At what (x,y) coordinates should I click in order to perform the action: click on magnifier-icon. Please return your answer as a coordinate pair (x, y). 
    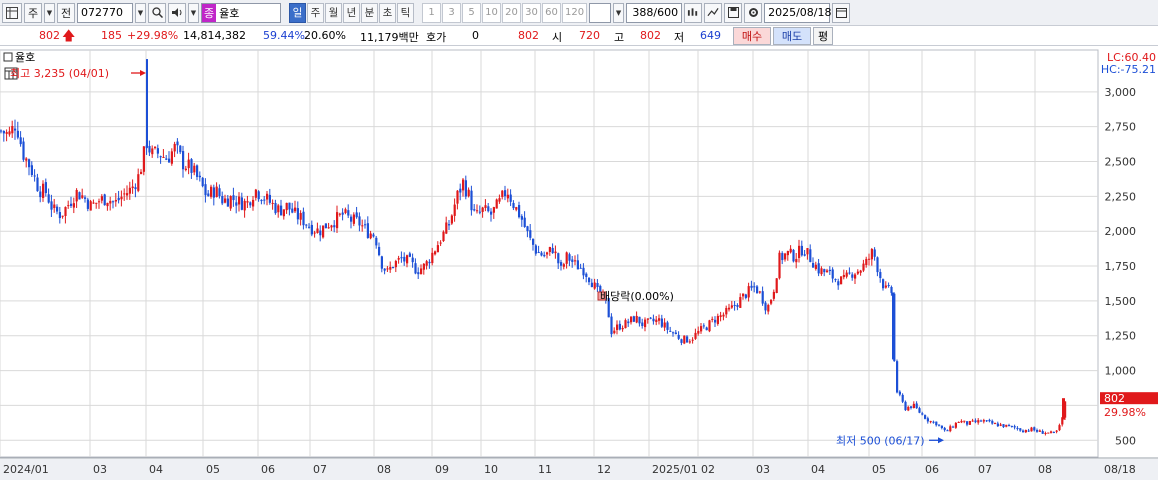
    Looking at the image, I should click on (157, 12).